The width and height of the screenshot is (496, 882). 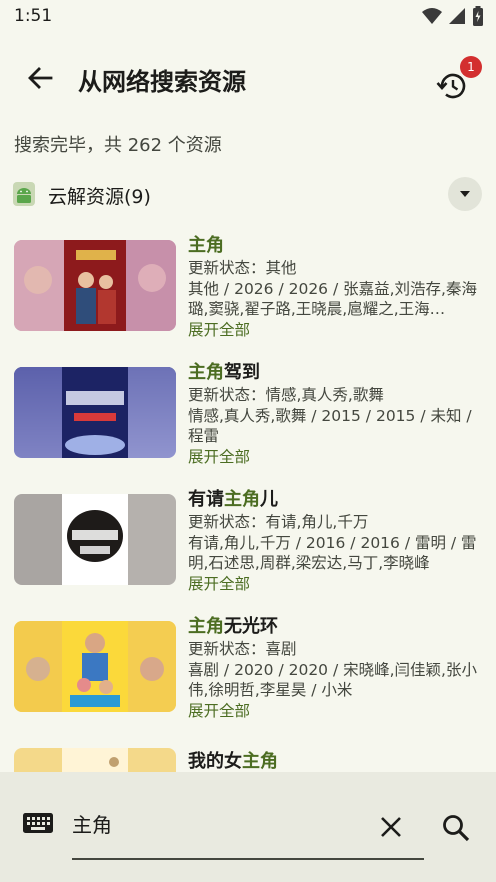 What do you see at coordinates (248, 79) in the screenshot?
I see `app-bar: 从网络搜索资源 1` at bounding box center [248, 79].